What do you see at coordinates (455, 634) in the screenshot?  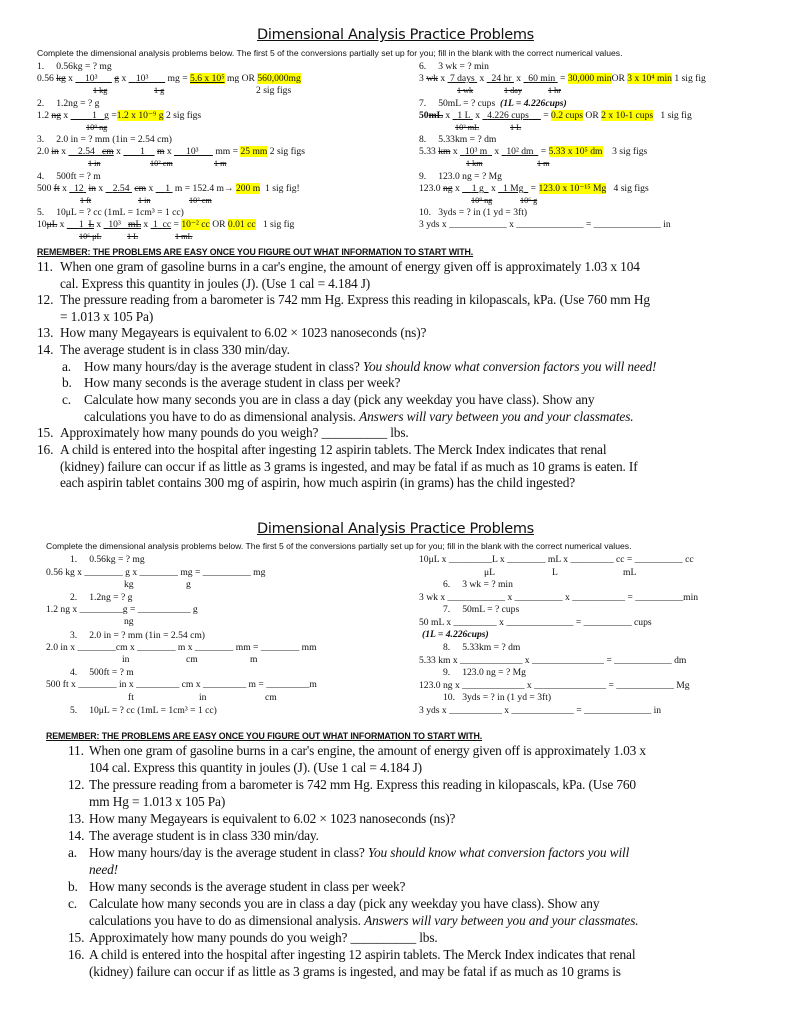 I see `blank-problem-7-note: (1L = 4.226cups)` at bounding box center [455, 634].